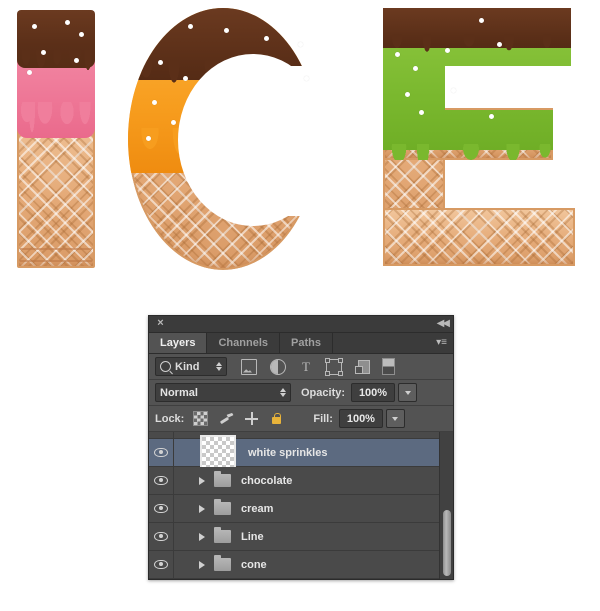 This screenshot has height=611, width=600. What do you see at coordinates (318, 366) in the screenshot?
I see `filter-type-icons: T` at bounding box center [318, 366].